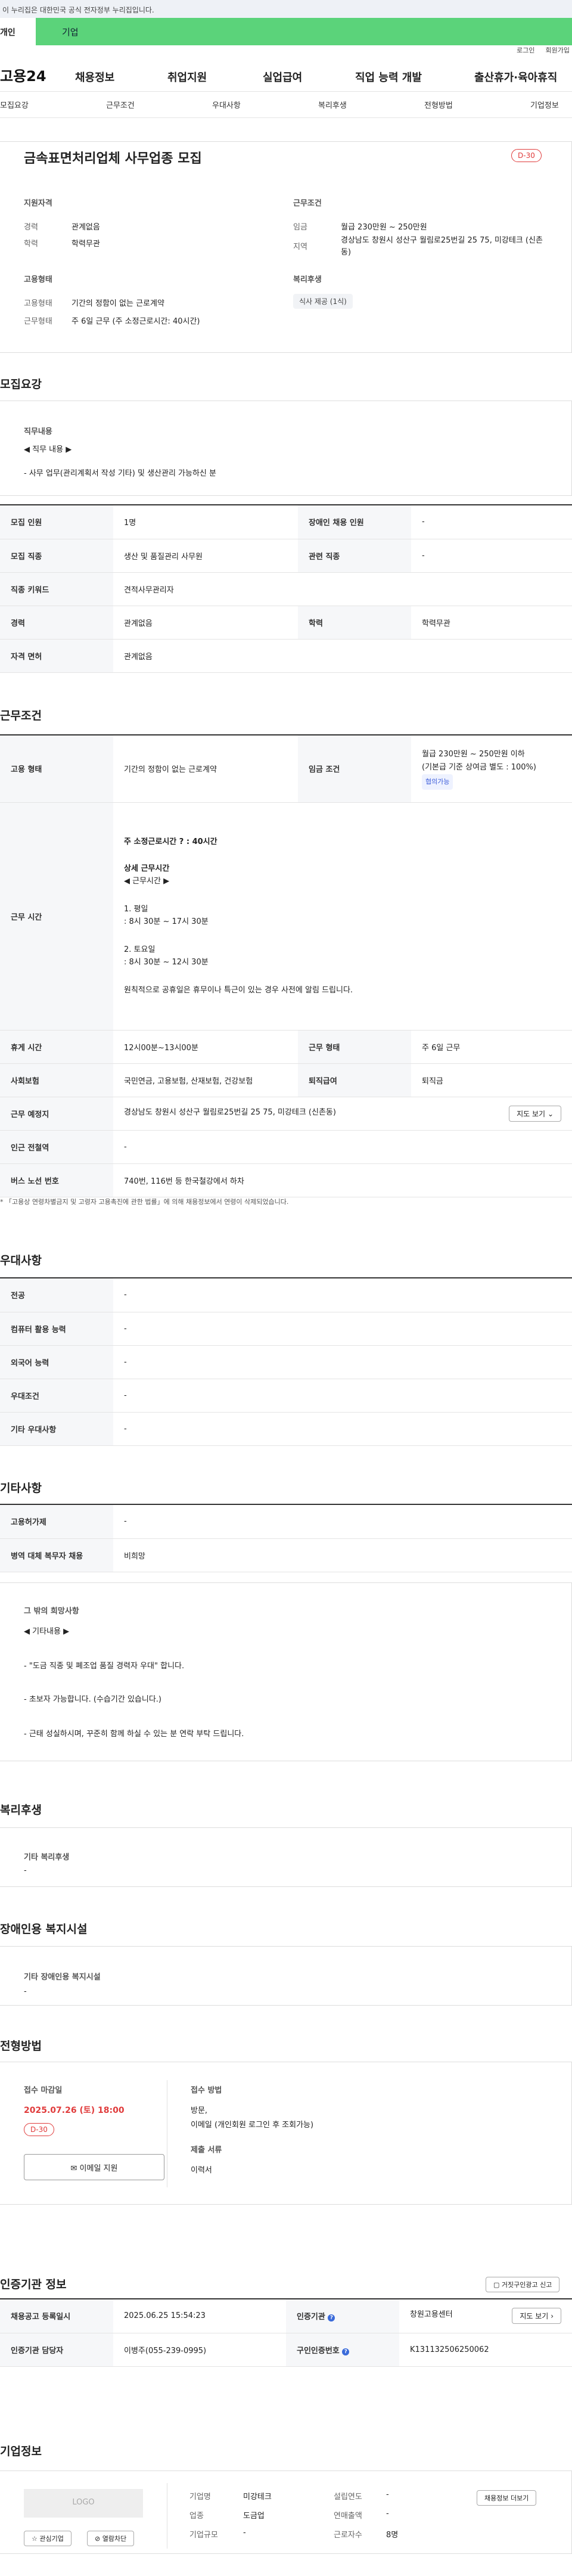 The height and width of the screenshot is (2576, 572). I want to click on row-label: 사회보험, so click(56, 1080).